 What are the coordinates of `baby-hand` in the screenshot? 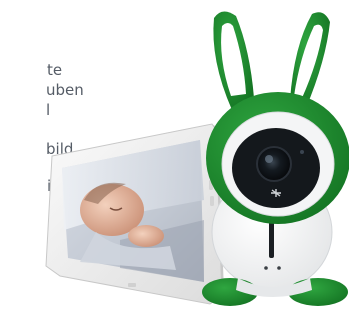 It's located at (146, 236).